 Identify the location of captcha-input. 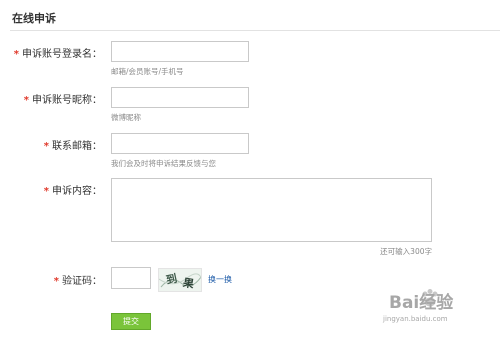
(131, 278).